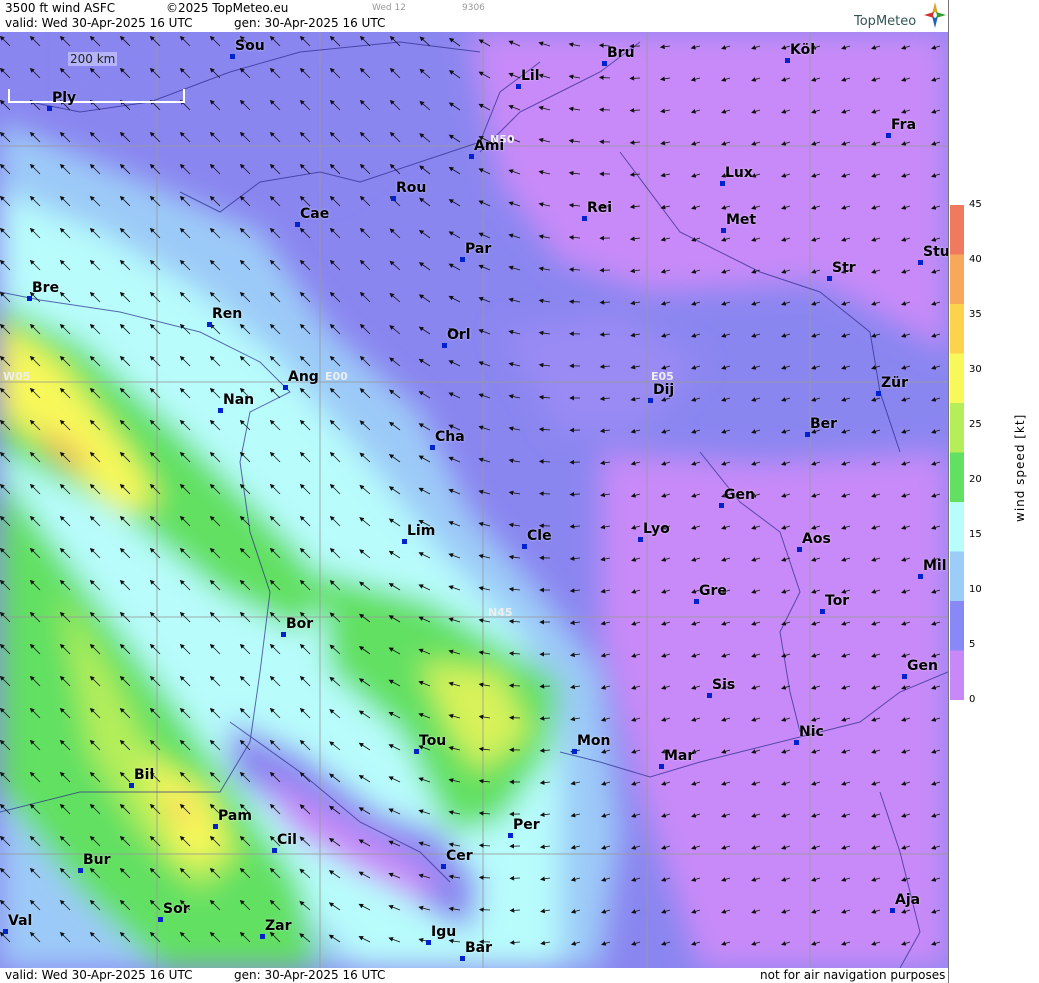 This screenshot has width=1039, height=983. I want to click on divider, so click(948, 491).